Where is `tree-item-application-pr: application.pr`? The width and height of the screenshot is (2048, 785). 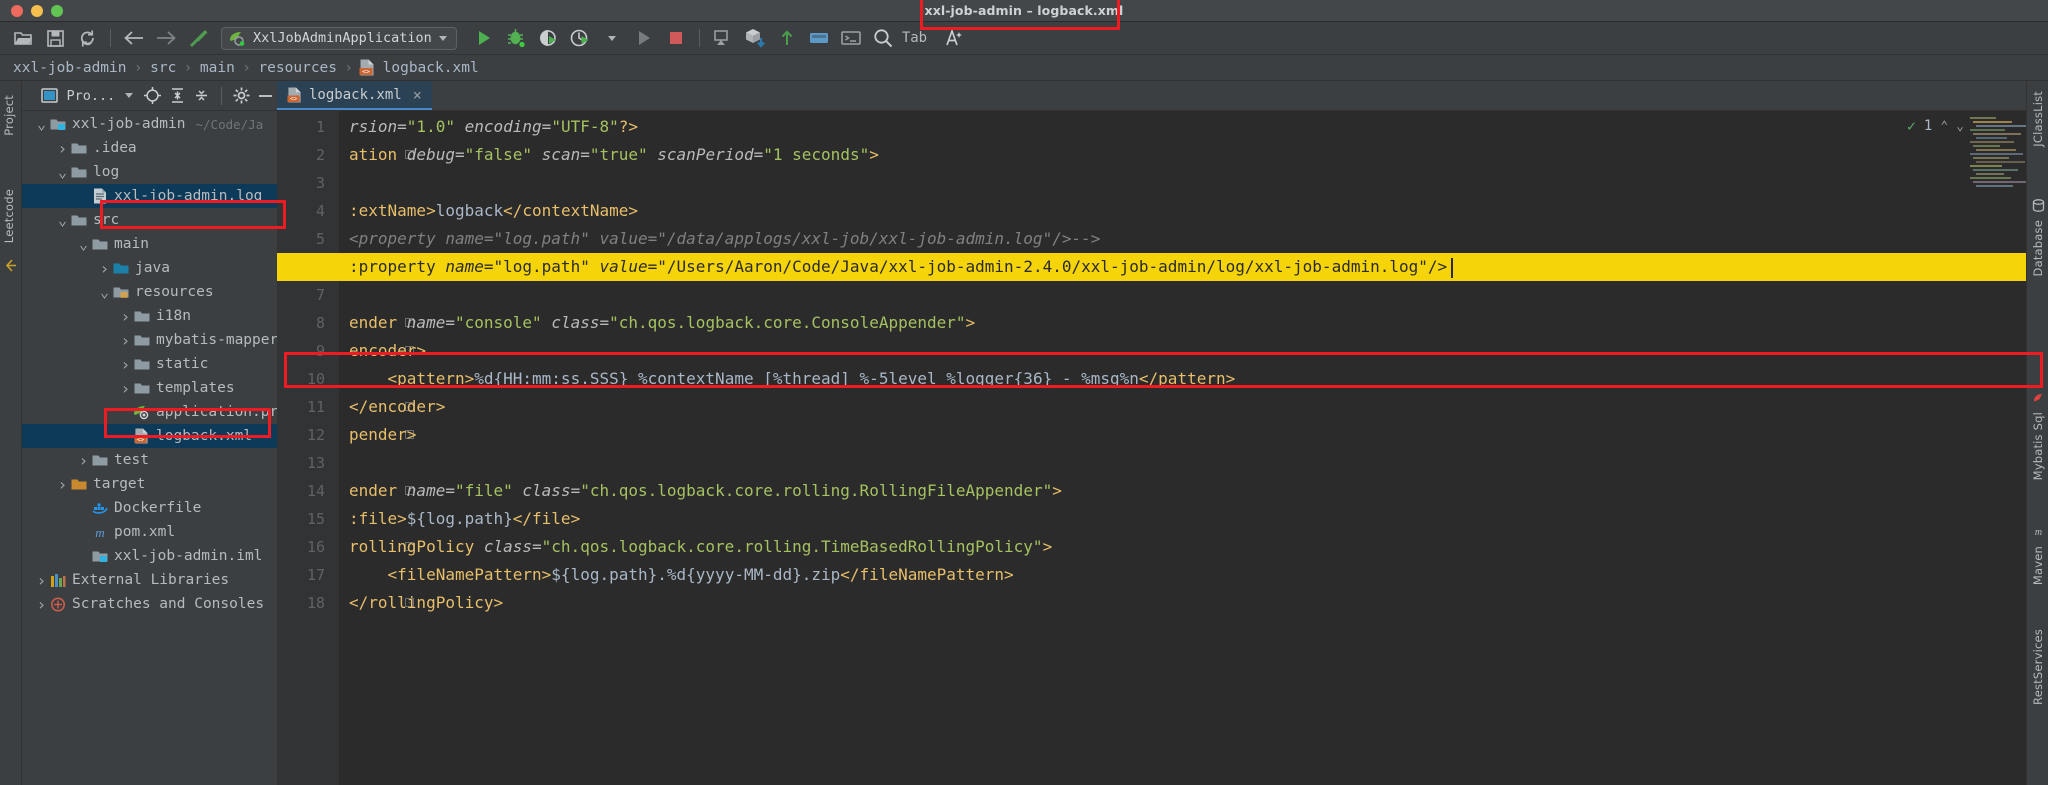 tree-item-application-pr: application.pr is located at coordinates (150, 412).